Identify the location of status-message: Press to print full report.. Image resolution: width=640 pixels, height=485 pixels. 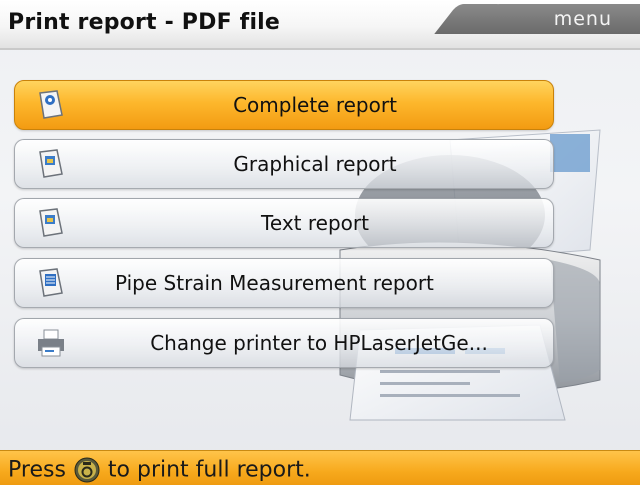
(159, 470).